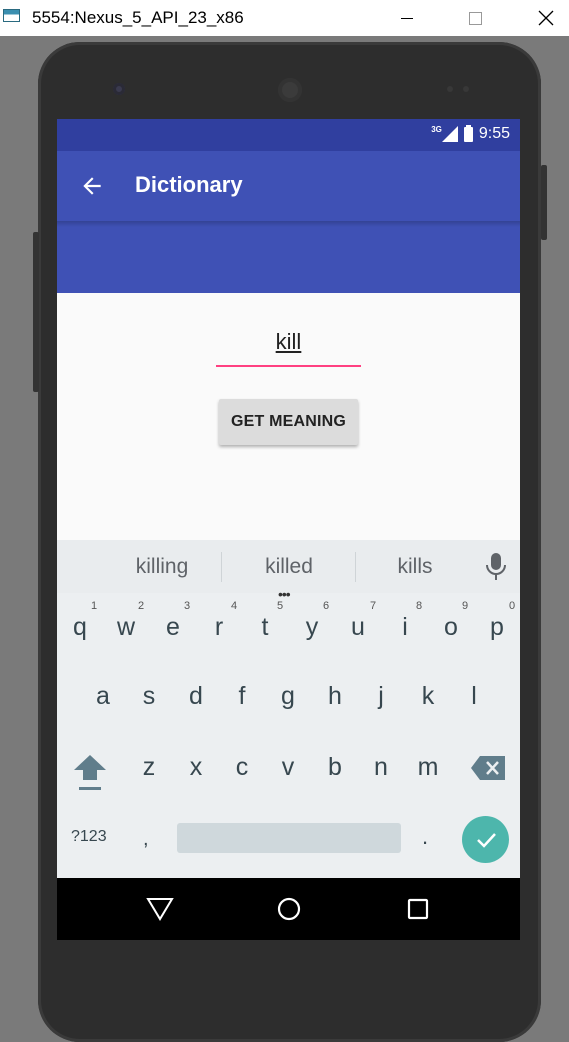 The width and height of the screenshot is (569, 1042). Describe the element at coordinates (436, 129) in the screenshot. I see `network-type: 3G` at that location.